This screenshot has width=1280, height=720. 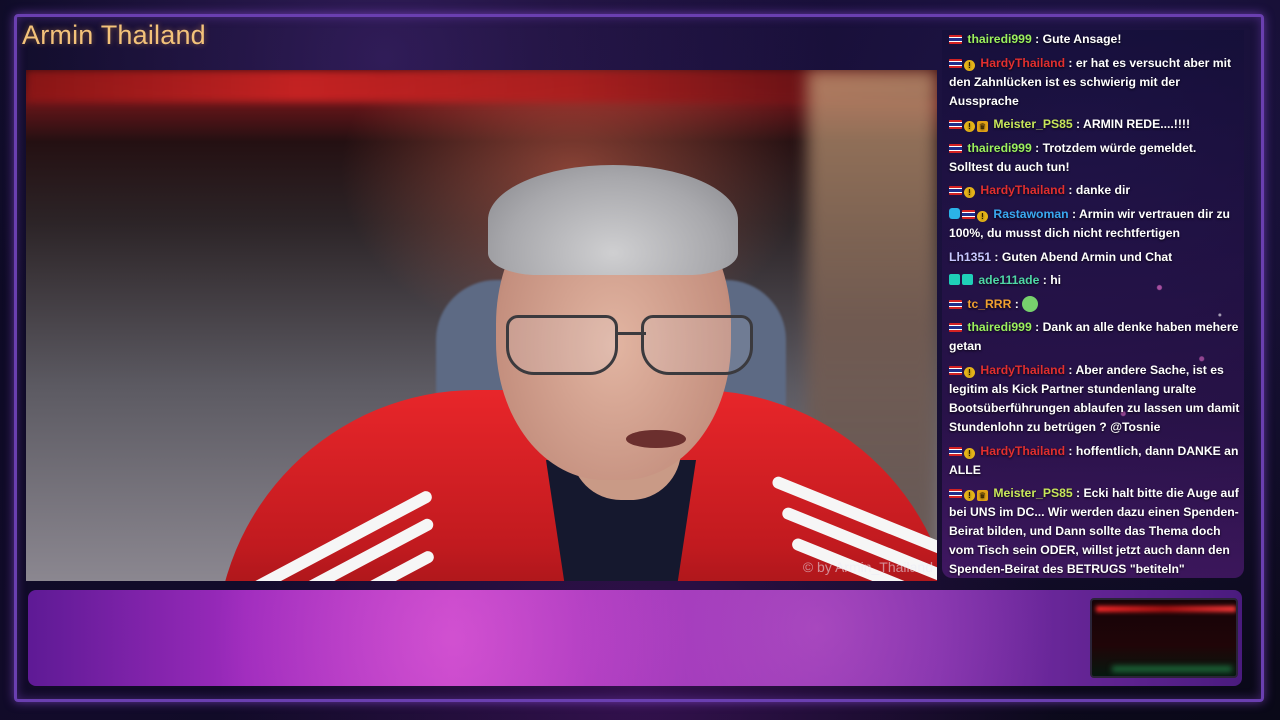 I want to click on chat-message: ! HardyThailand : danke dir, so click(x=1095, y=190).